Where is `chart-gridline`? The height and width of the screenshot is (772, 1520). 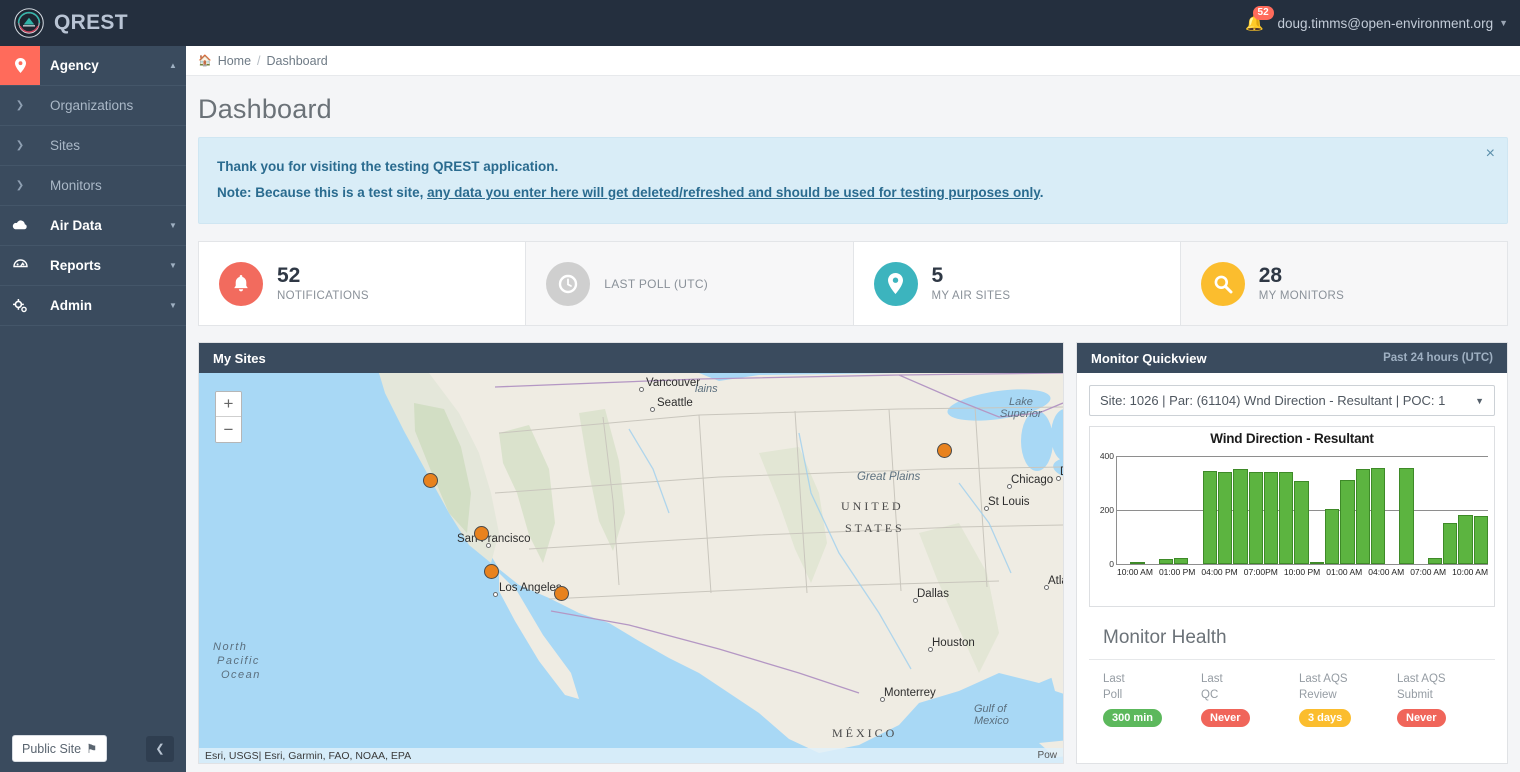 chart-gridline is located at coordinates (1302, 565).